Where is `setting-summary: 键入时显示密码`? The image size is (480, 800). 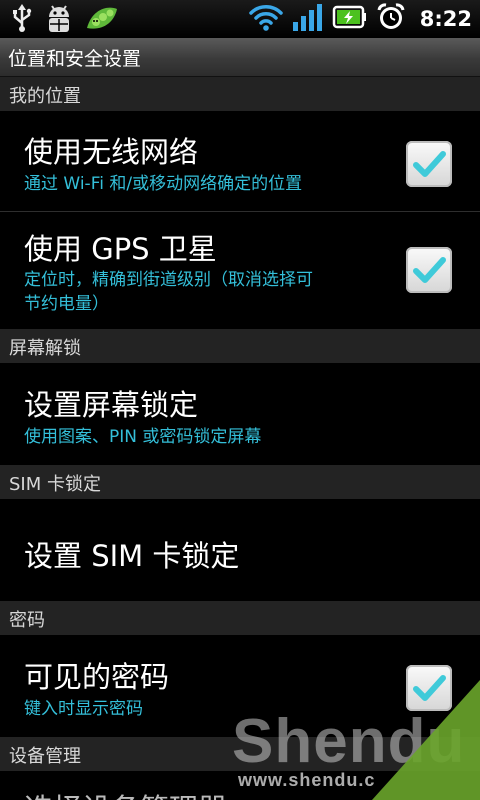
setting-summary: 键入时显示密码 is located at coordinates (83, 709).